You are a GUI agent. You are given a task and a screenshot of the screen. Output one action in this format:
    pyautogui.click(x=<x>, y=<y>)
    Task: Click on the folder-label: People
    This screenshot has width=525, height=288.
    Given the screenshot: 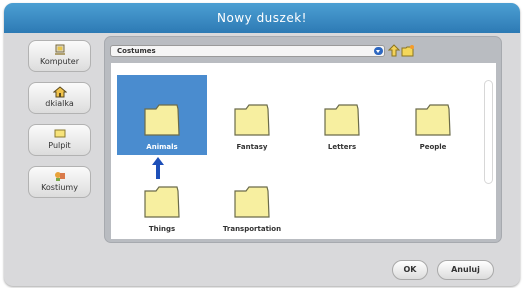 What is the action you would take?
    pyautogui.click(x=433, y=147)
    